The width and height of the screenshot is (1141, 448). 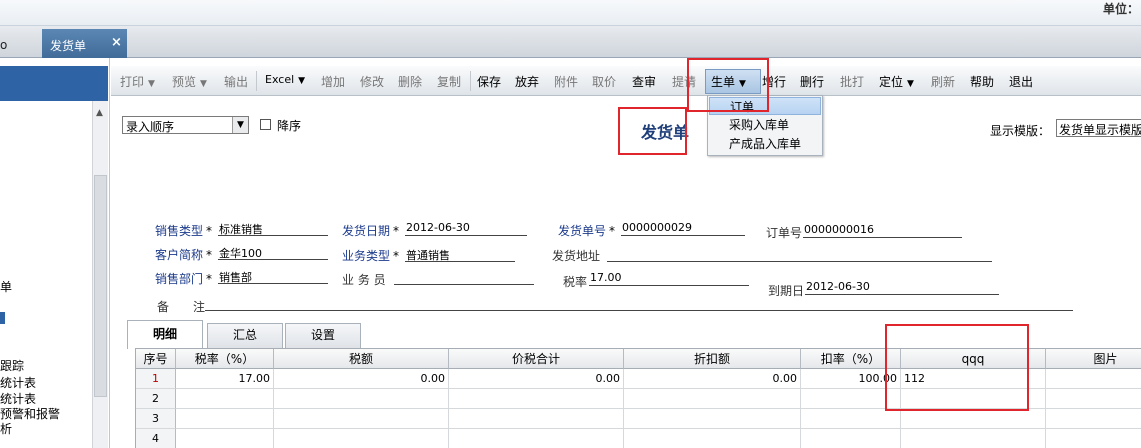 I want to click on attachment-button: 附件, so click(x=566, y=81).